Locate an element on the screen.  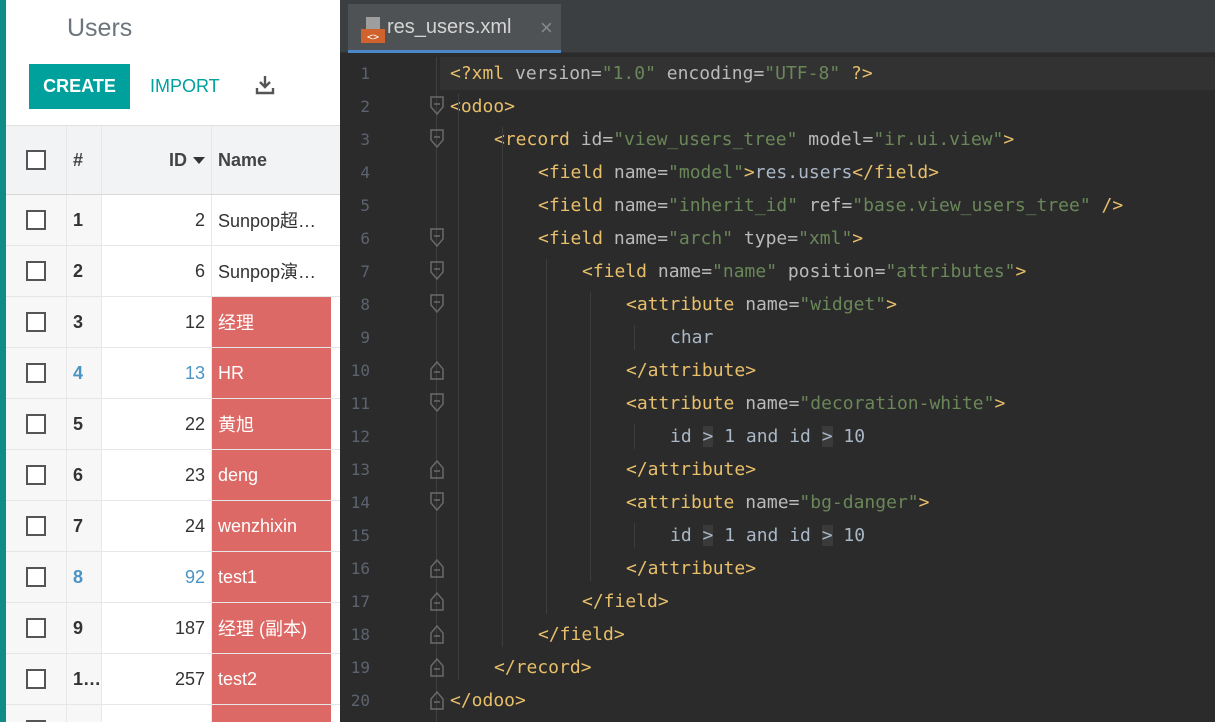
create-button: CREATE is located at coordinates (79, 86).